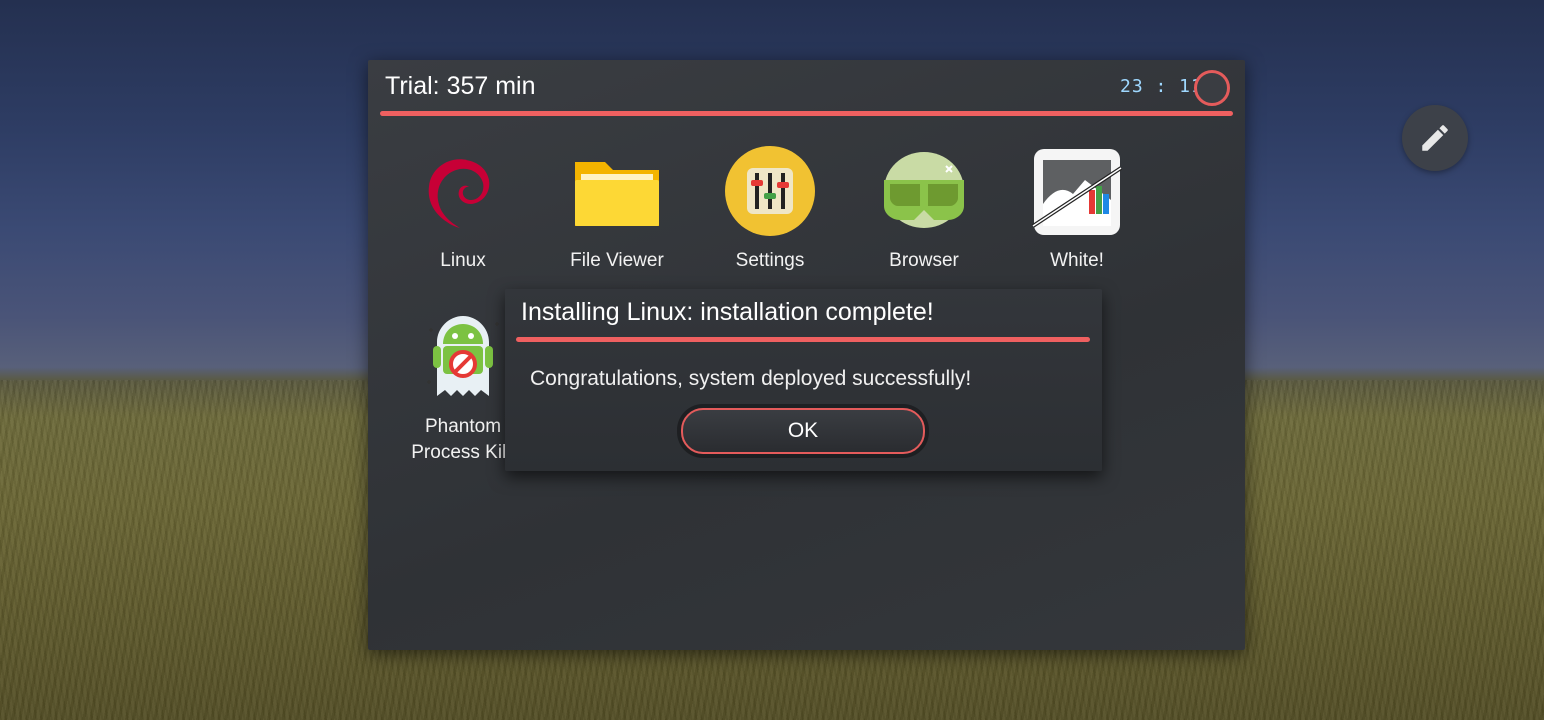 Image resolution: width=1544 pixels, height=720 pixels. I want to click on app-browser: Browser, so click(924, 210).